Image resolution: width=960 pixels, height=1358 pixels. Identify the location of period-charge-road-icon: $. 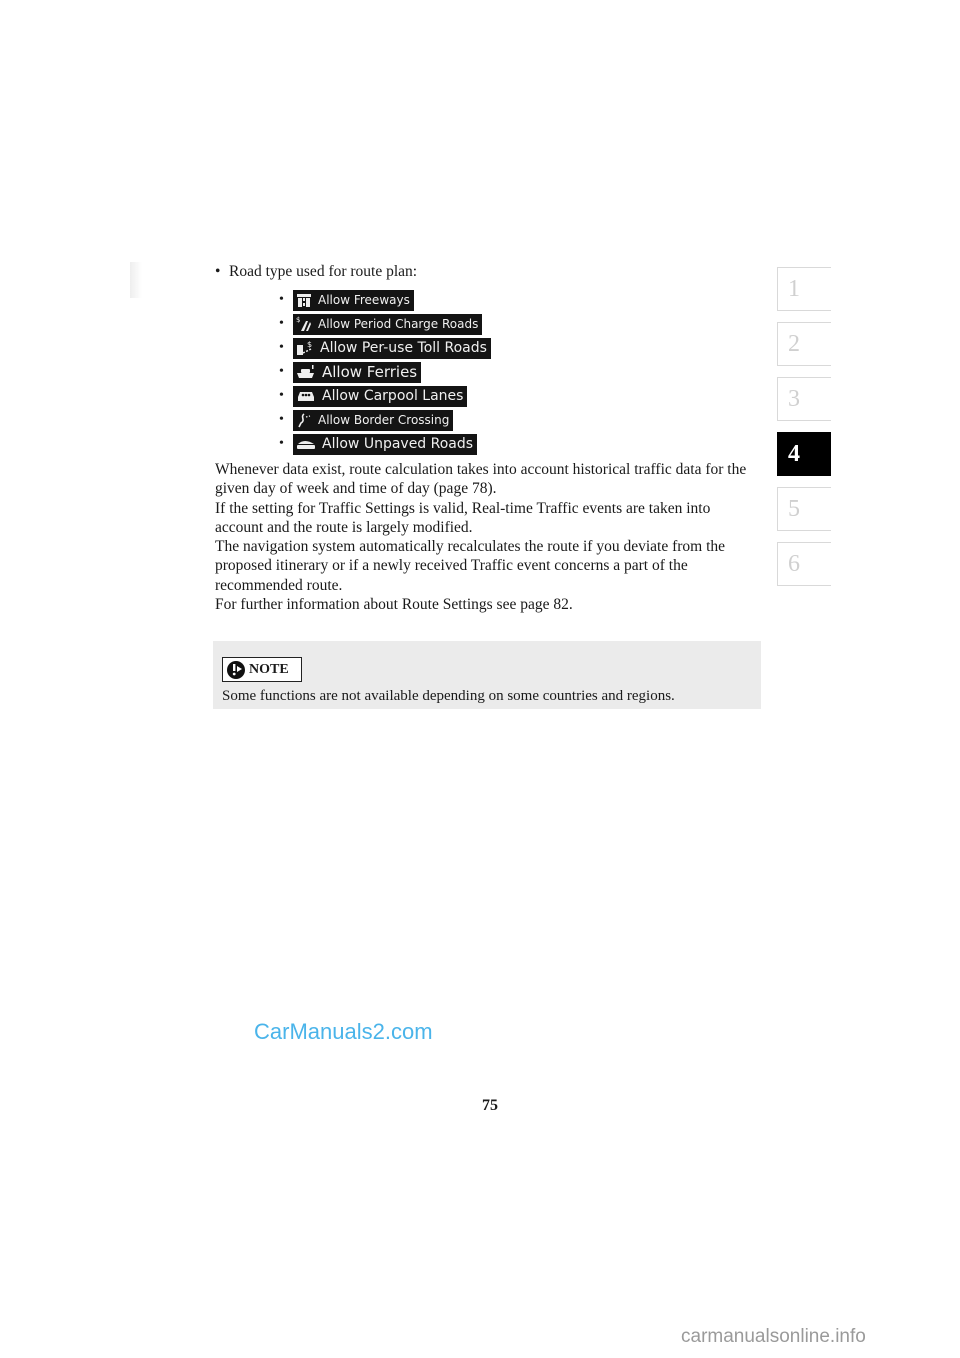
(303, 323).